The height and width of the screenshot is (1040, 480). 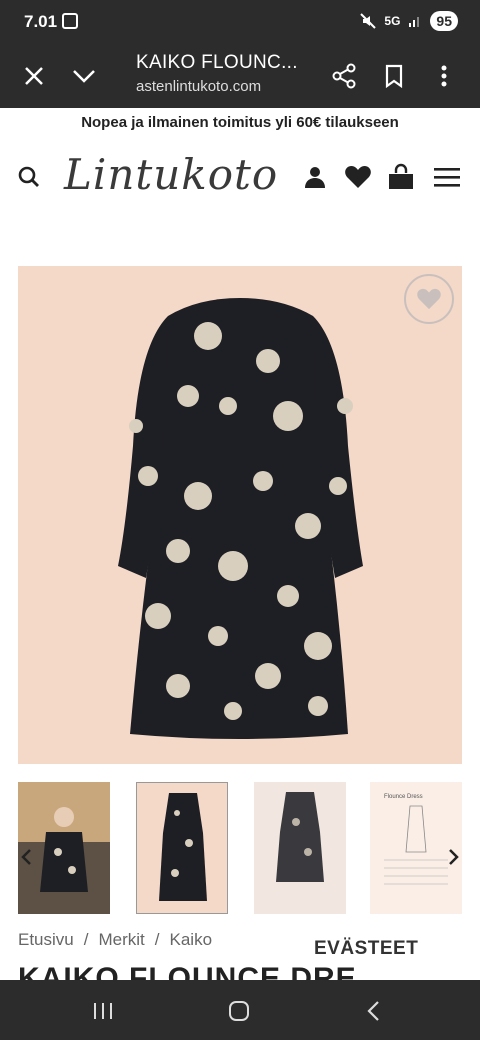 What do you see at coordinates (41, 21) in the screenshot?
I see `status-time: 7.01` at bounding box center [41, 21].